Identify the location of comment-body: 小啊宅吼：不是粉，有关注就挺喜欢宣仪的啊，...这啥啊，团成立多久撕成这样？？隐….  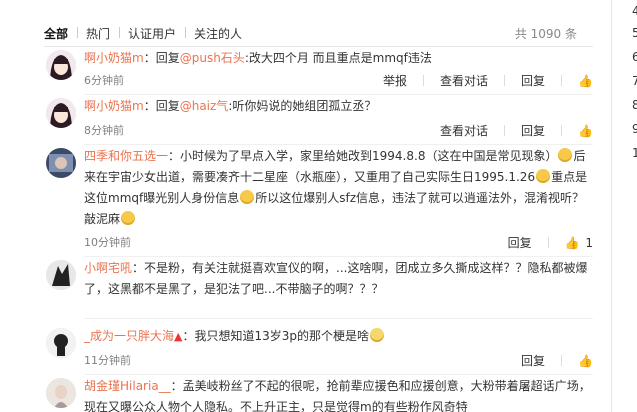
(338, 279).